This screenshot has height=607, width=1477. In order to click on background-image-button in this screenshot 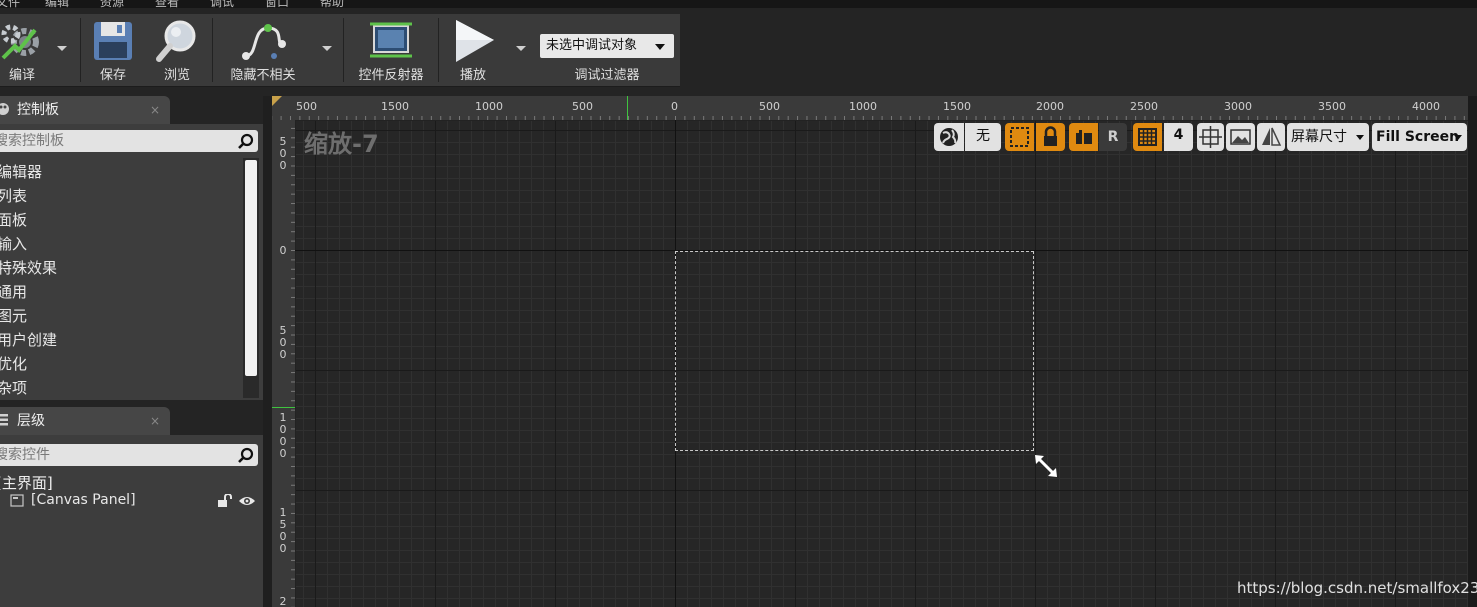, I will do `click(1240, 137)`.